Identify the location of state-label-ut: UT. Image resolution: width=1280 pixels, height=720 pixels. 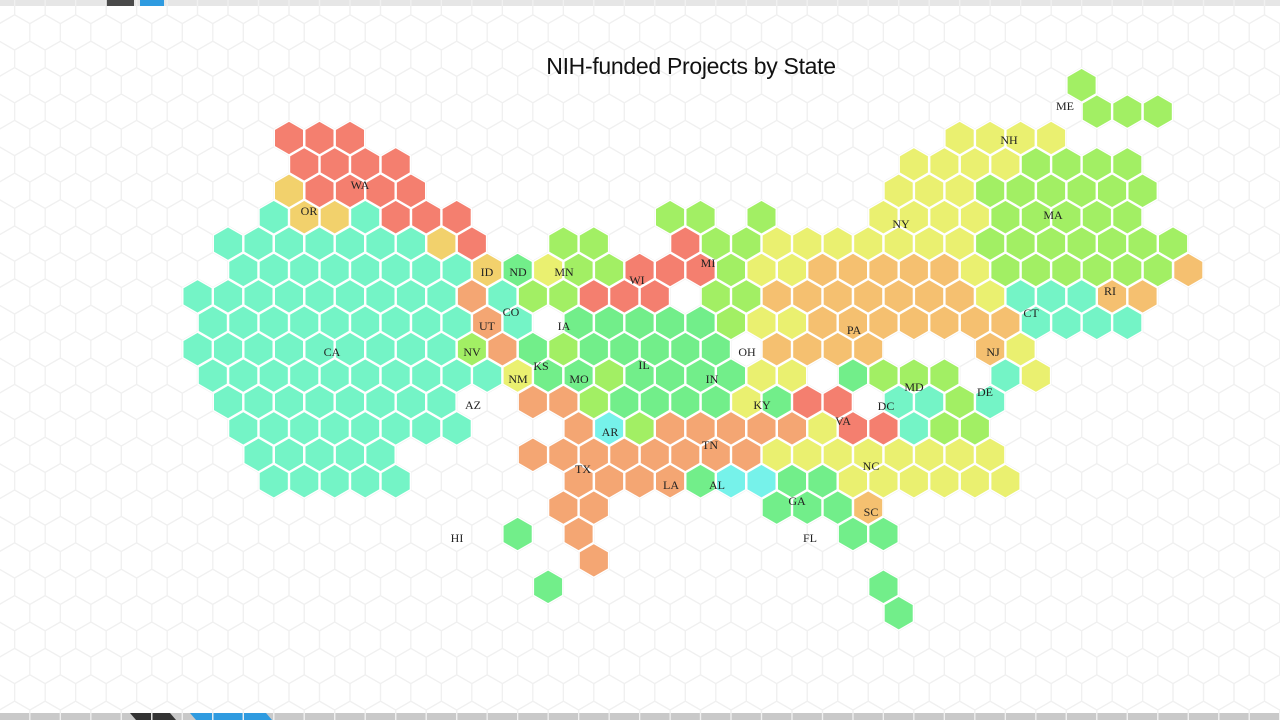
(487, 326).